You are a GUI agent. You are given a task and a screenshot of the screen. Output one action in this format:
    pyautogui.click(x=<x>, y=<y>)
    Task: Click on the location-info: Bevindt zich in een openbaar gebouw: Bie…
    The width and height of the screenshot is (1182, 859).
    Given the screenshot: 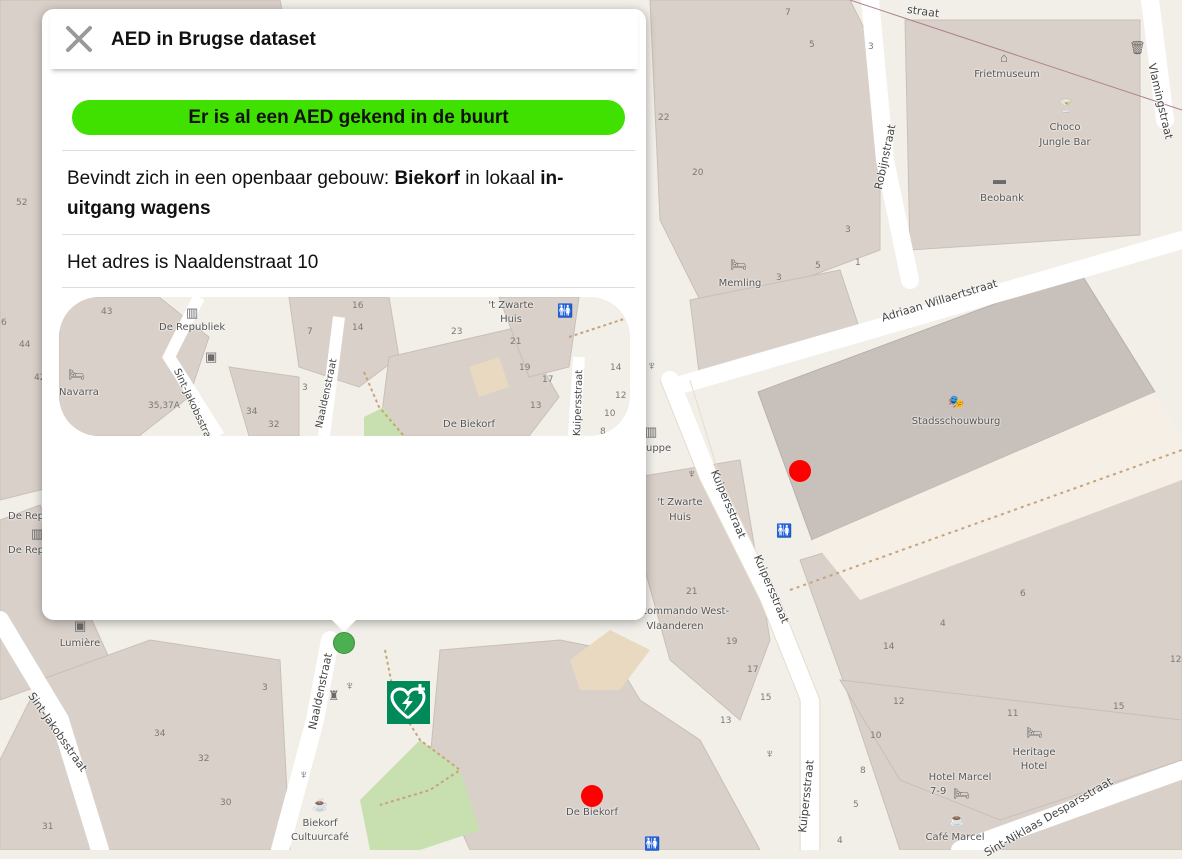 What is the action you would take?
    pyautogui.click(x=339, y=194)
    